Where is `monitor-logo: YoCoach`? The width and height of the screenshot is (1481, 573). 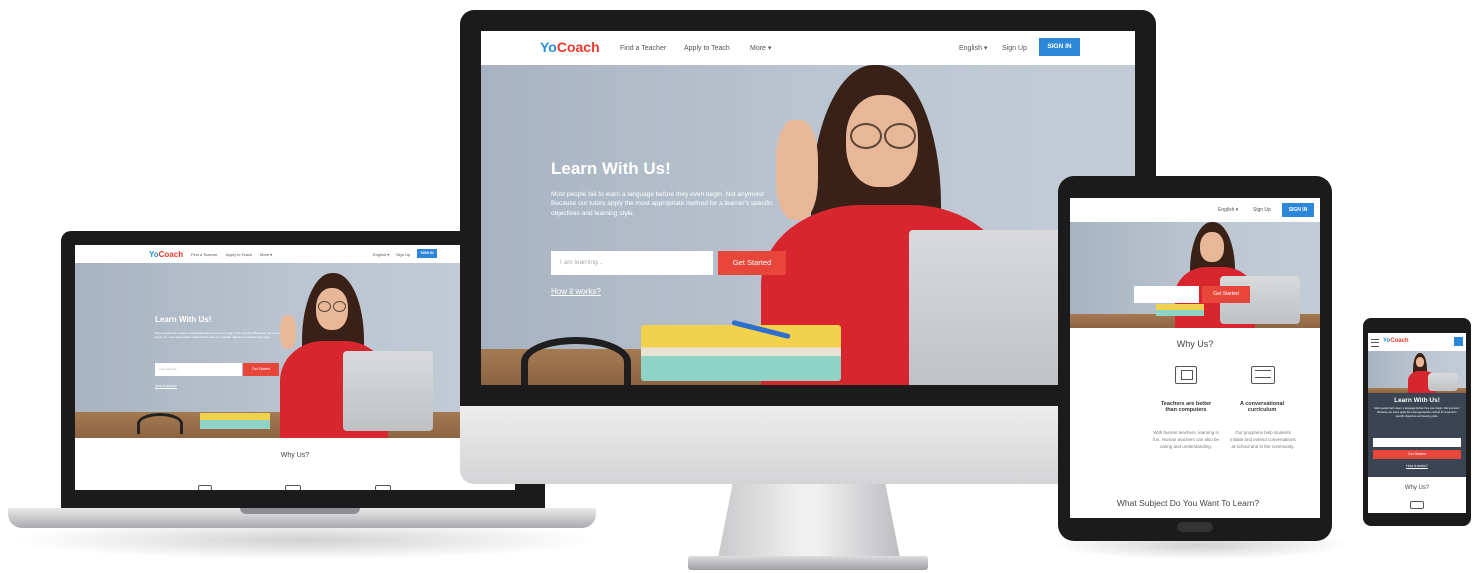 monitor-logo: YoCoach is located at coordinates (570, 47).